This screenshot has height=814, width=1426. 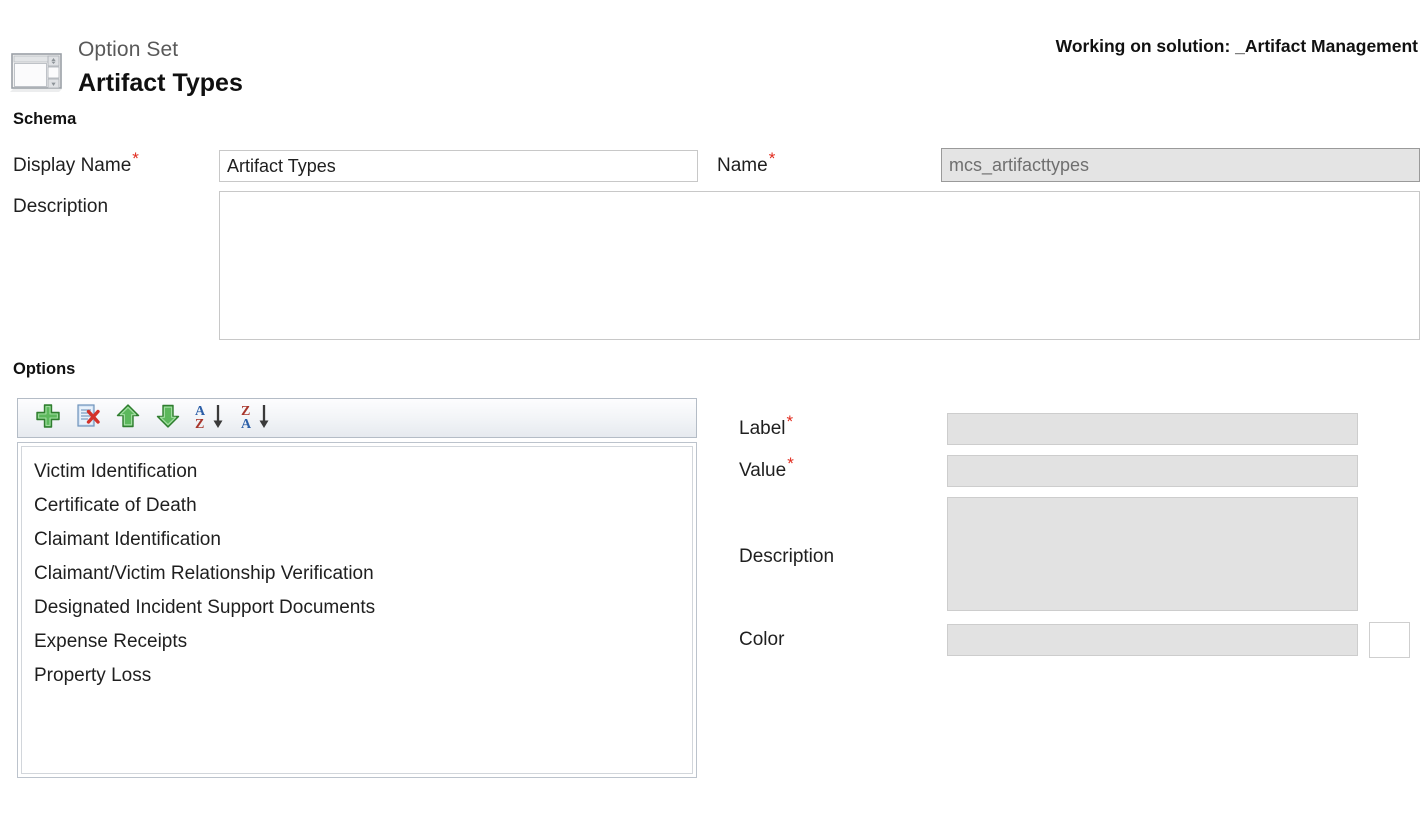 I want to click on option-label-label: Label*, so click(x=766, y=426).